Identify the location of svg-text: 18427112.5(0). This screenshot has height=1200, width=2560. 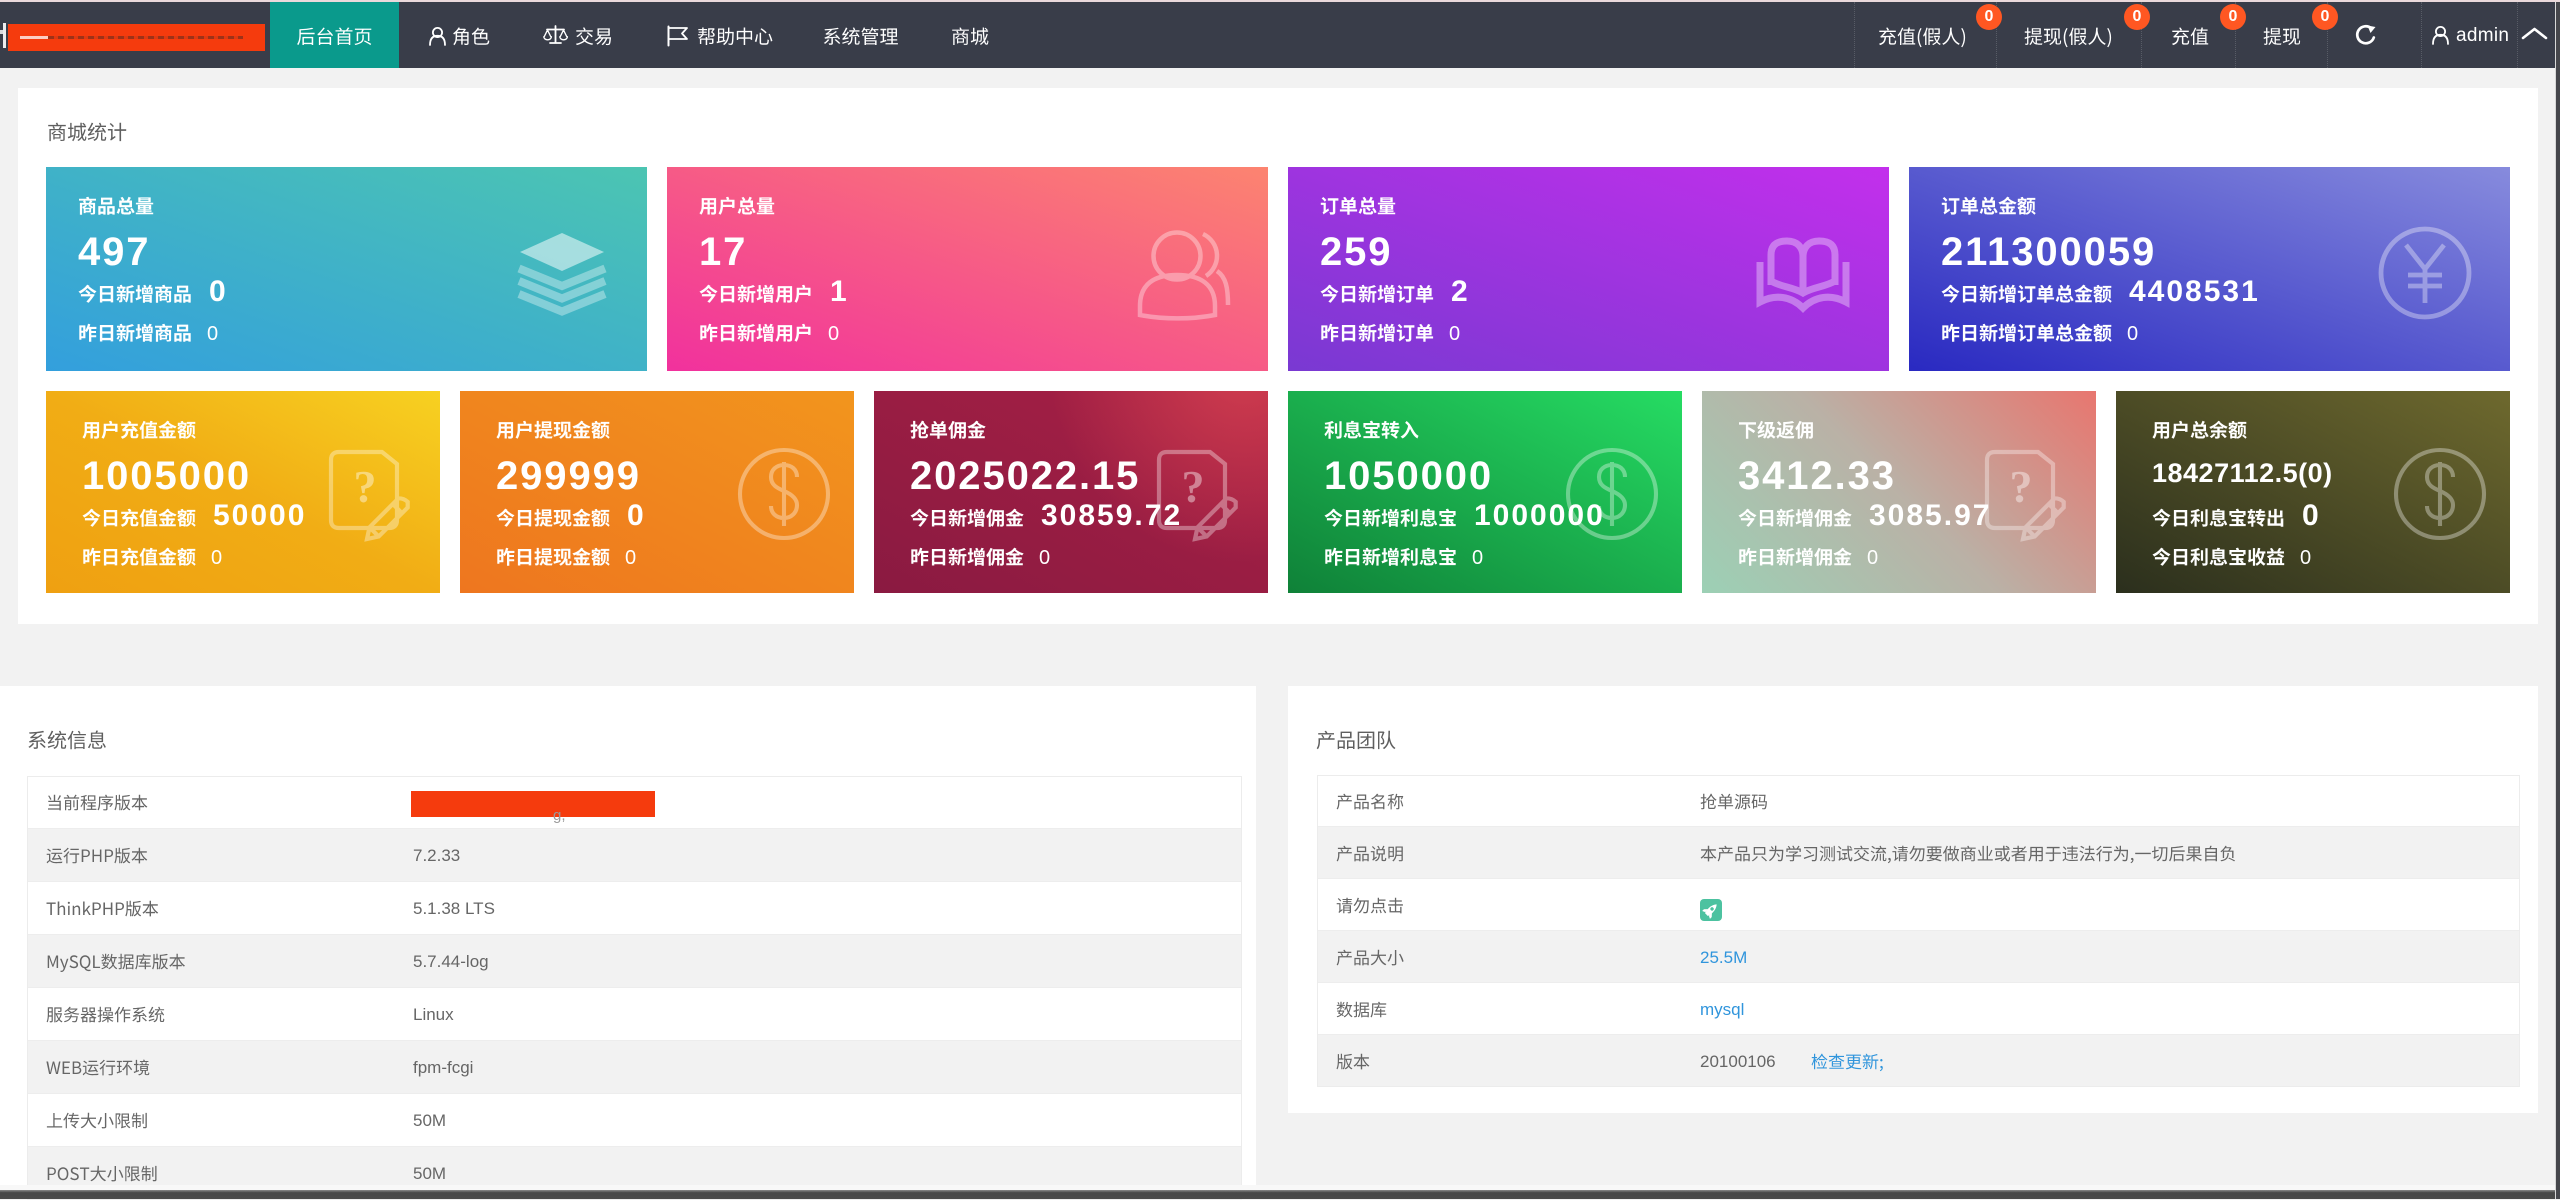
(2242, 473).